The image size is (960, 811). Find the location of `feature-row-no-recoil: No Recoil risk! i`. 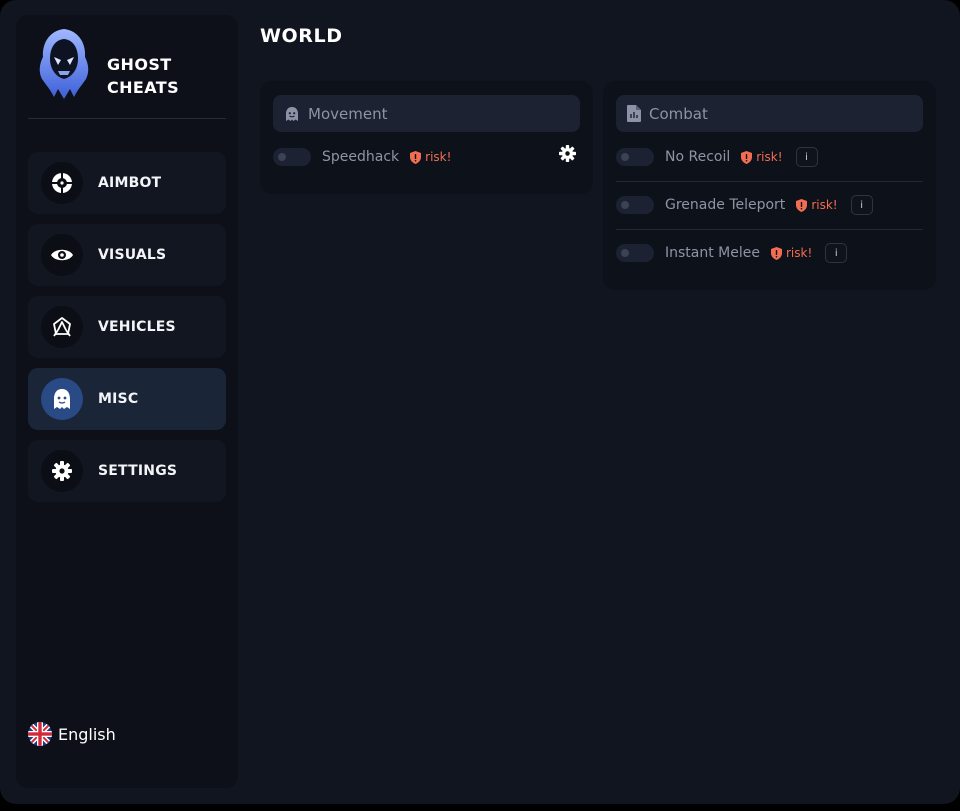

feature-row-no-recoil: No Recoil risk! i is located at coordinates (769, 157).